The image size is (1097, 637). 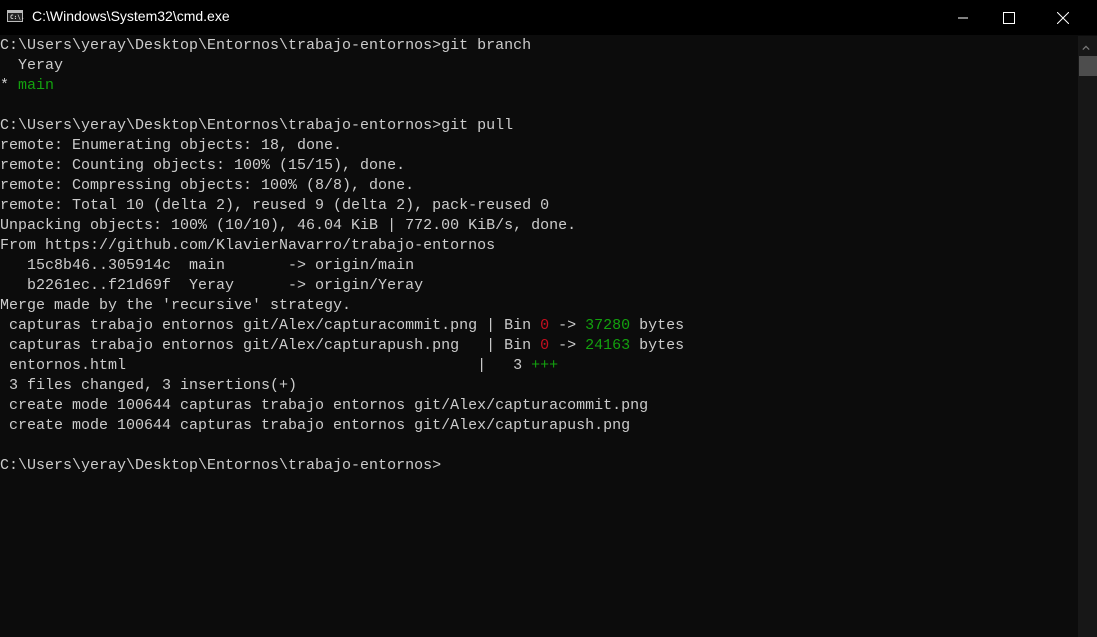 What do you see at coordinates (131, 16) in the screenshot?
I see `window-title: C:\Windows\System32\cmd.exe` at bounding box center [131, 16].